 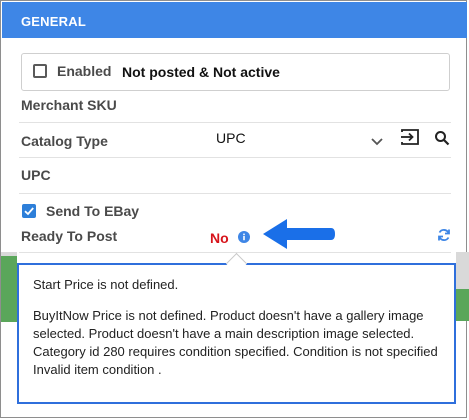 What do you see at coordinates (64, 141) in the screenshot?
I see `catalog-type-label: Catalog Type` at bounding box center [64, 141].